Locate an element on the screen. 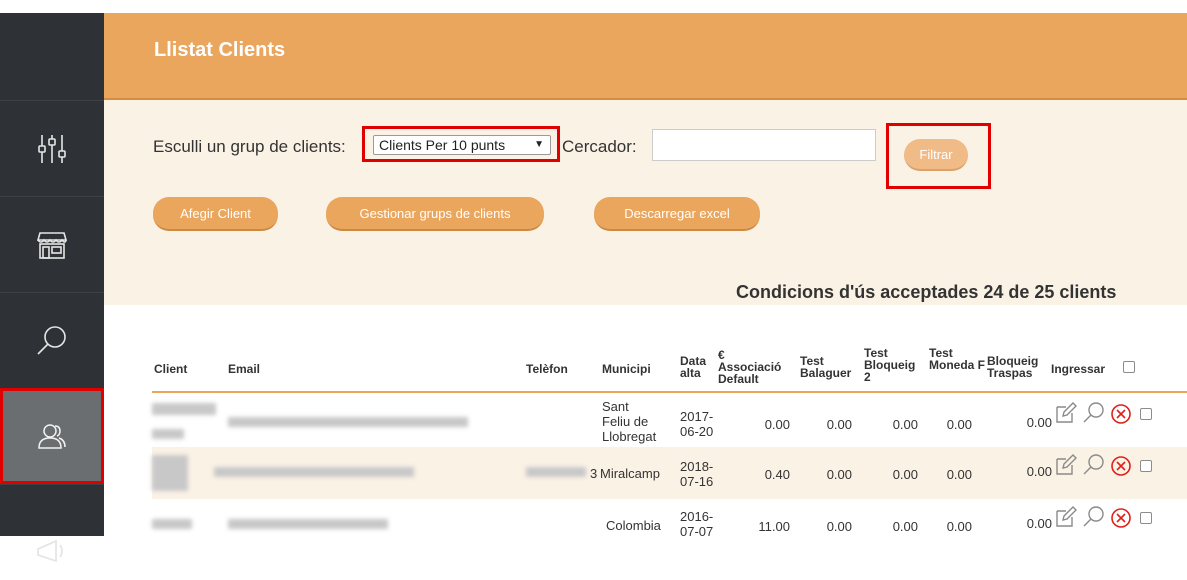 The height and width of the screenshot is (580, 1187). select-all-checkbox is located at coordinates (1129, 367).